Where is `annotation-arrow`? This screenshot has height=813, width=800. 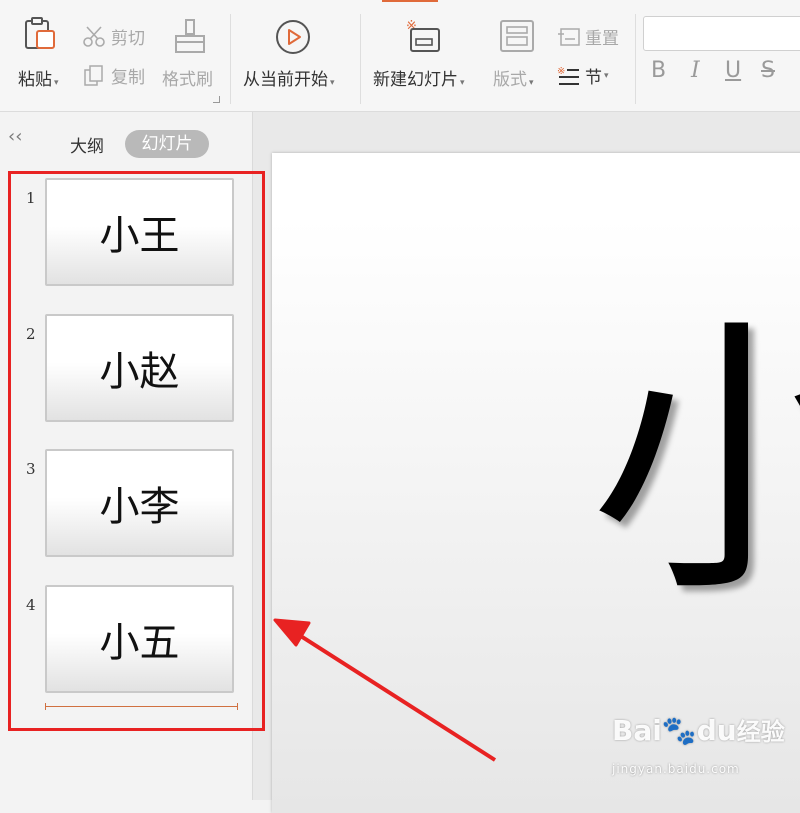 annotation-arrow is located at coordinates (385, 690).